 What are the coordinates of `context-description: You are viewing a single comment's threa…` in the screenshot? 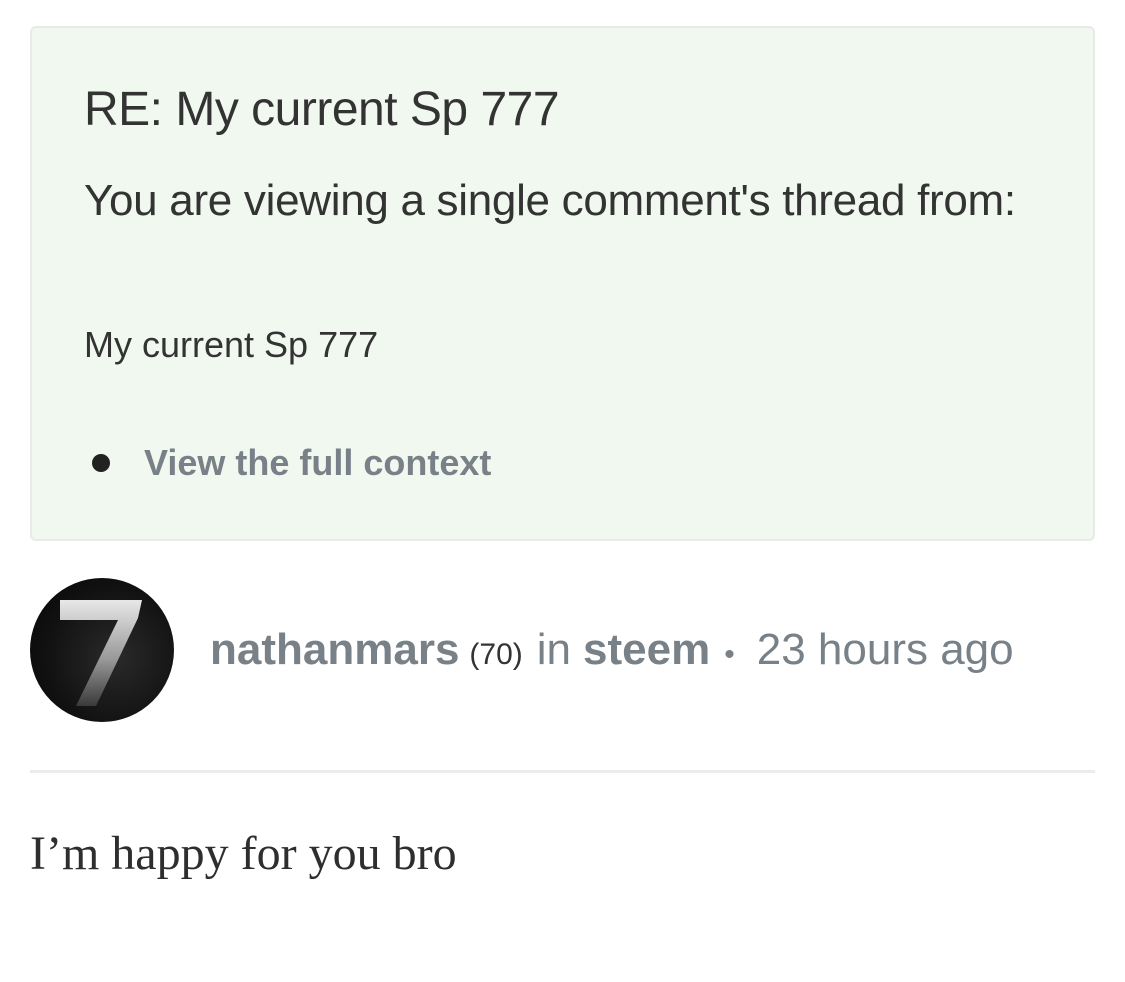 It's located at (550, 200).